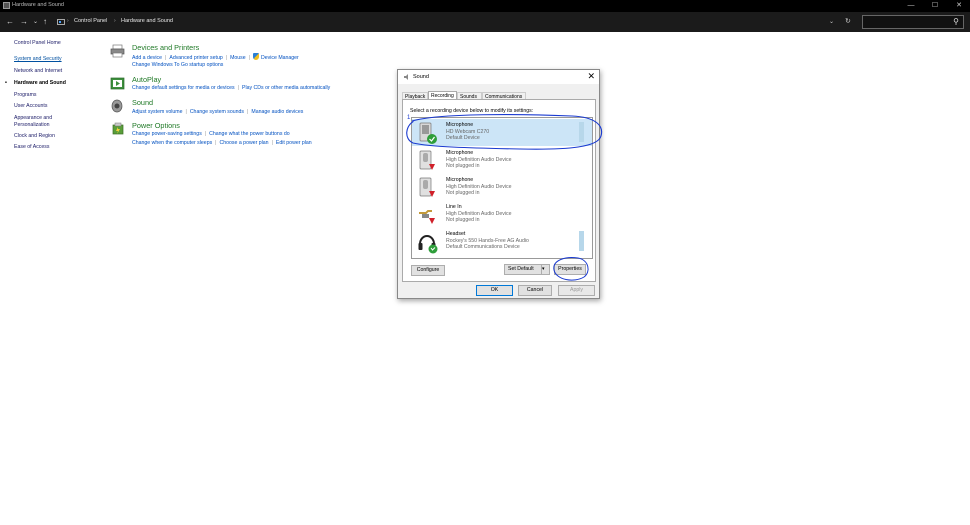 This screenshot has height=525, width=970. Describe the element at coordinates (913, 22) in the screenshot. I see `search-input: ⚲` at that location.